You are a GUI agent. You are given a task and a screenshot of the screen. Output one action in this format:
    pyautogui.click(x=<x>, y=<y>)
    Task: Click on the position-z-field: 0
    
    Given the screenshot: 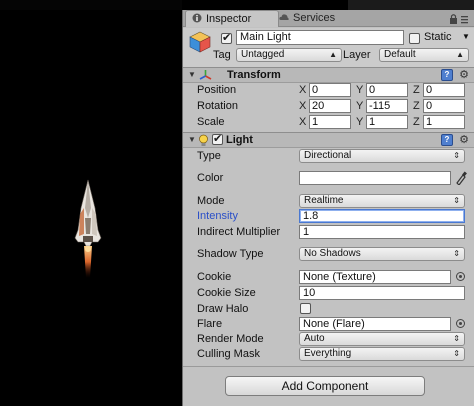 What is the action you would take?
    pyautogui.click(x=444, y=90)
    